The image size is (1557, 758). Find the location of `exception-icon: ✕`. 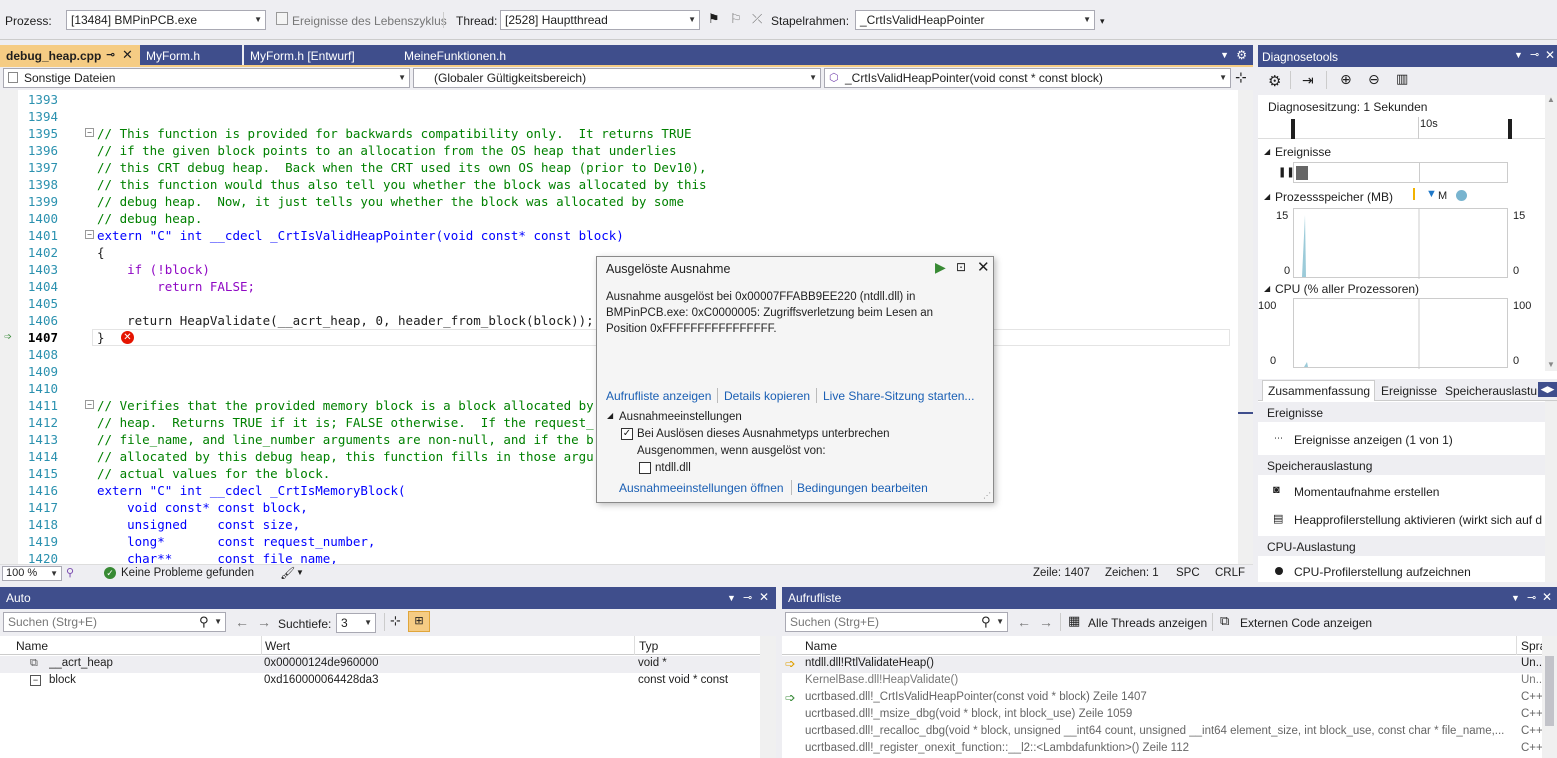

exception-icon: ✕ is located at coordinates (127, 337).